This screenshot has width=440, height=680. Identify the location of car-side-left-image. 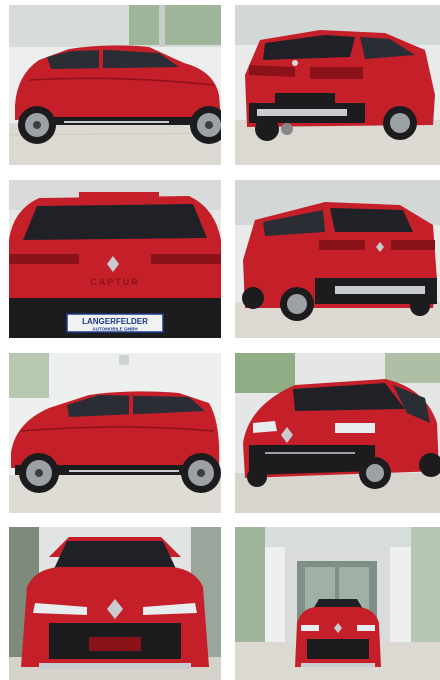
(115, 433).